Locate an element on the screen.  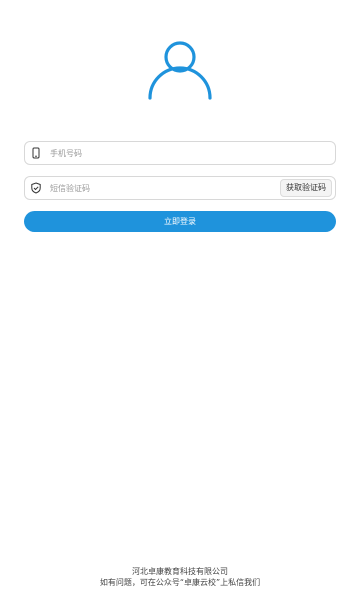
phone-input is located at coordinates (190, 153).